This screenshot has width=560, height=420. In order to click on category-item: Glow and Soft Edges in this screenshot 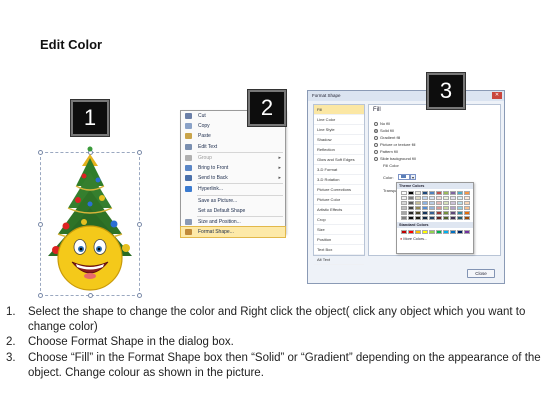, I will do `click(339, 160)`.